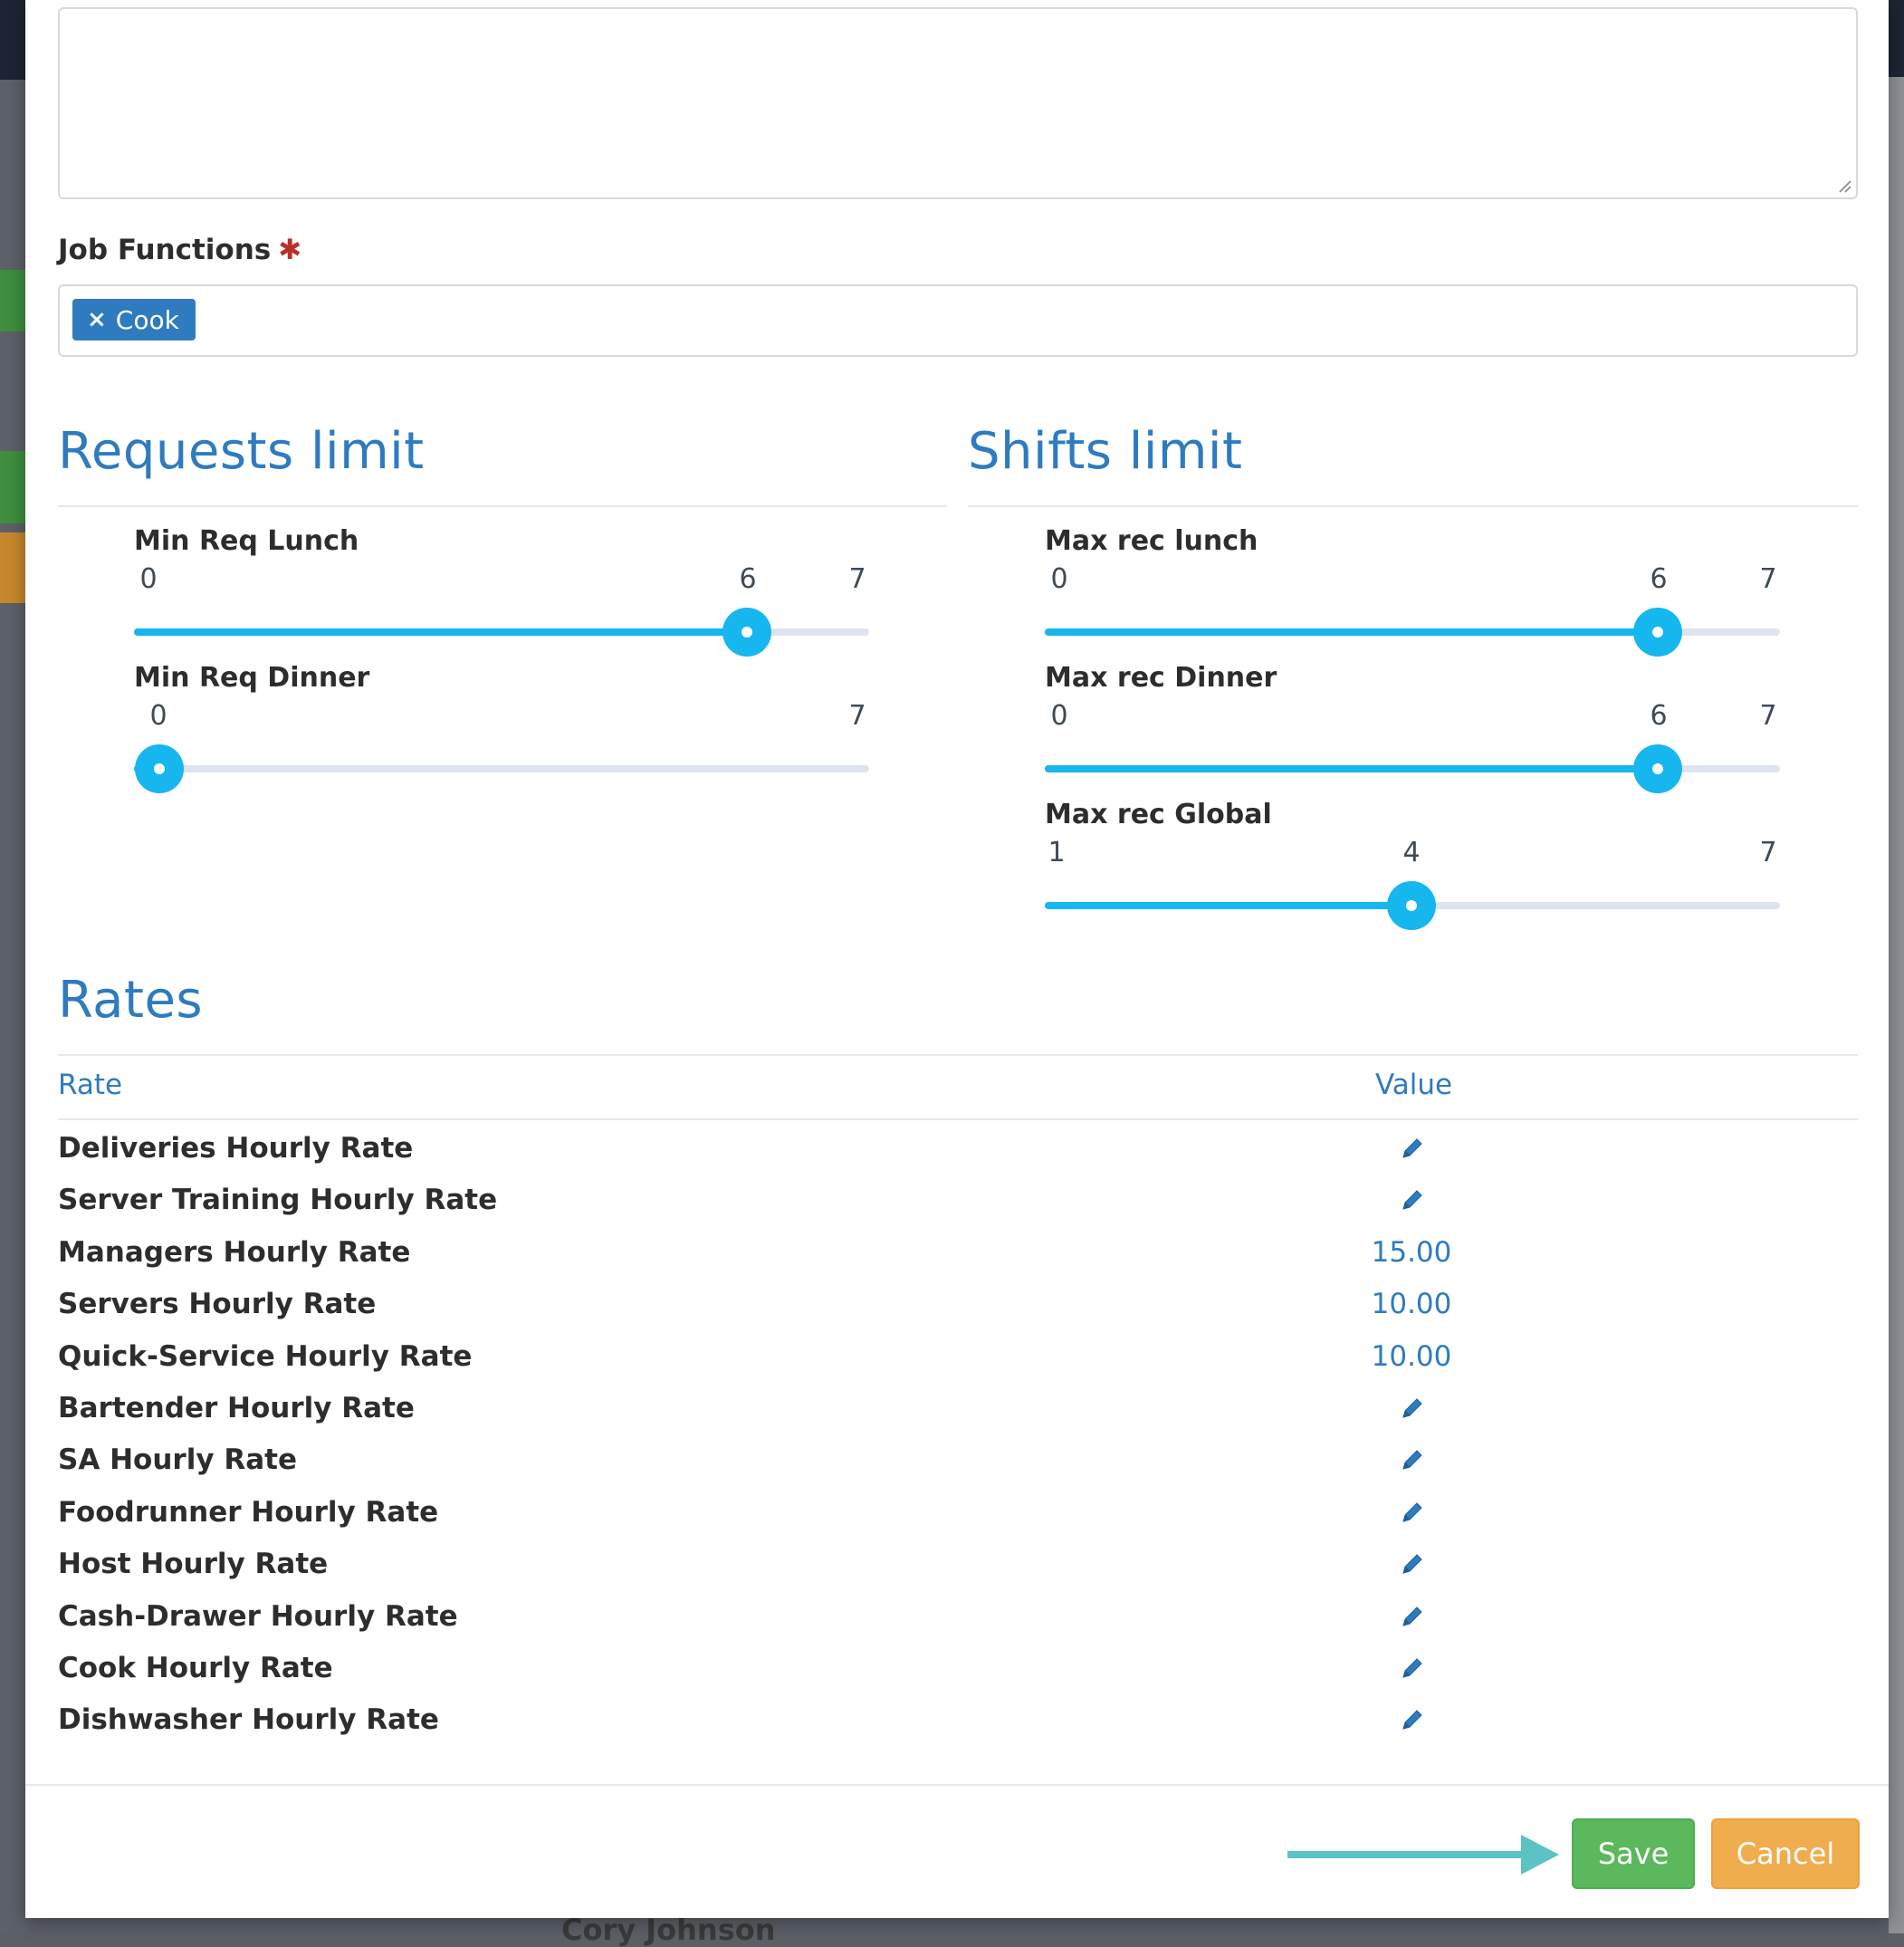 This screenshot has width=1904, height=1947. I want to click on max-rec-lunch-slider, so click(1412, 632).